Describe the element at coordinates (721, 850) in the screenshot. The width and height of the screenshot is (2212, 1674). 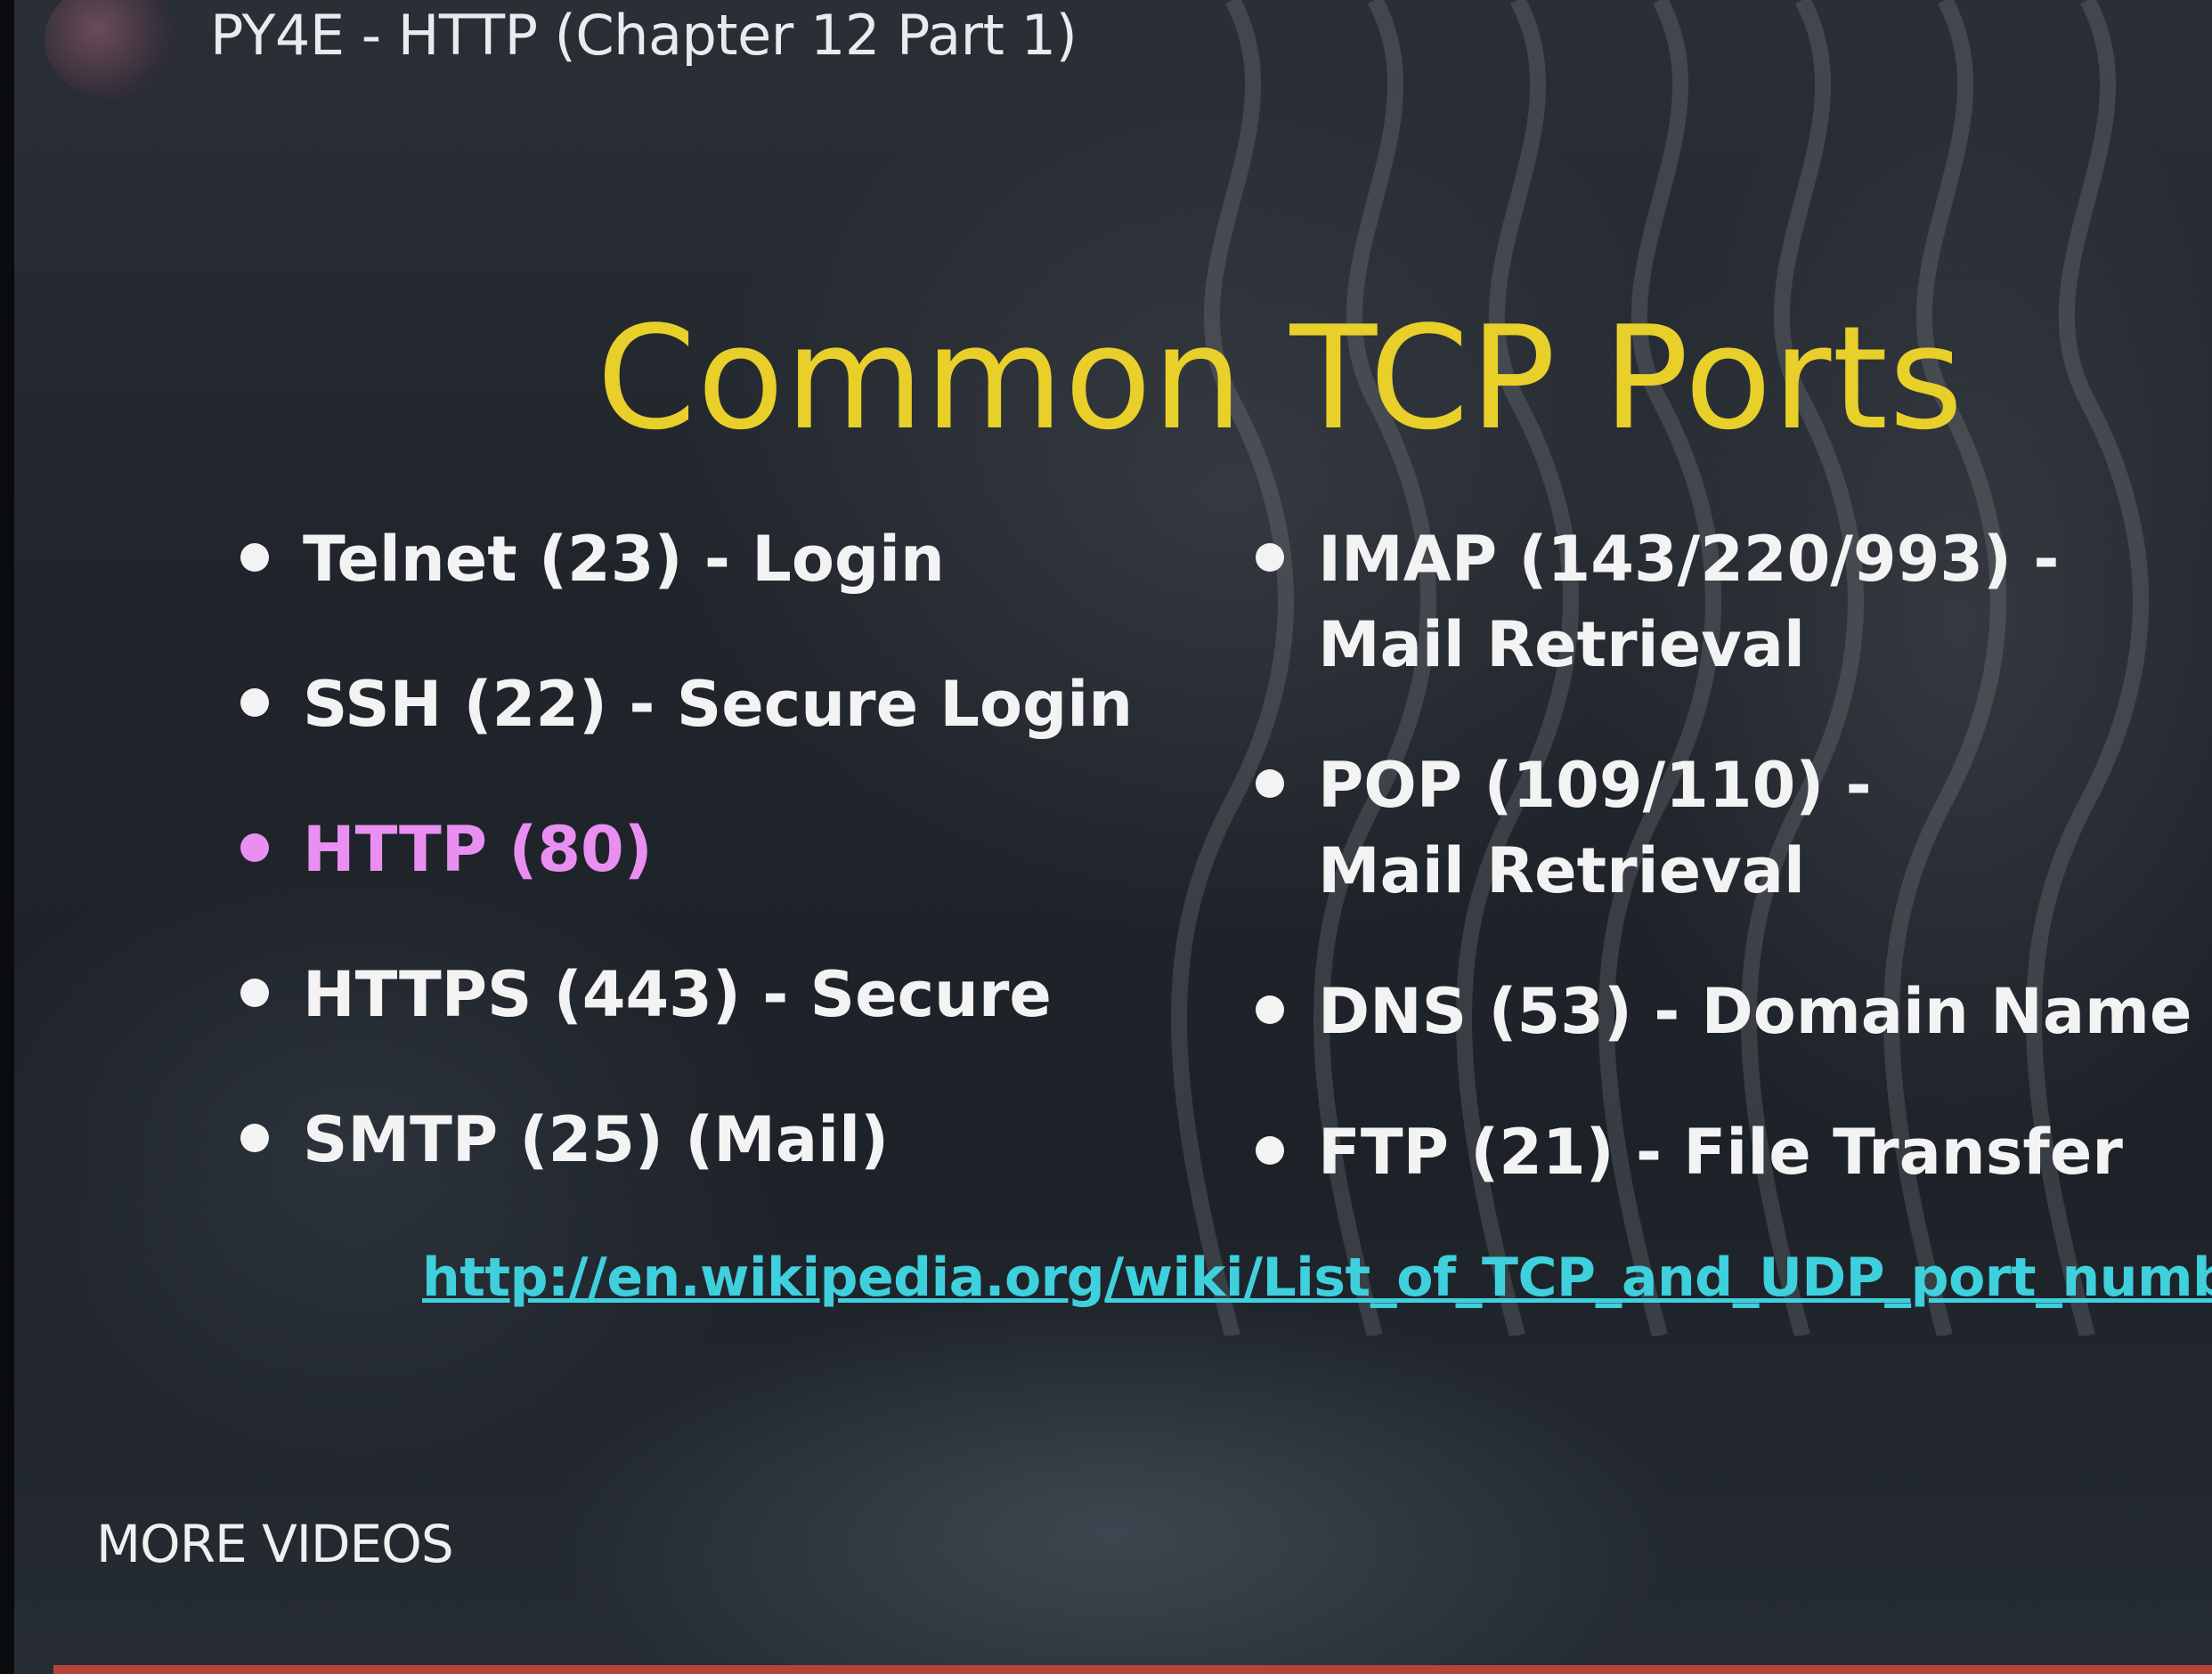
I see `list-item-highlighted: HTTP (80)` at that location.